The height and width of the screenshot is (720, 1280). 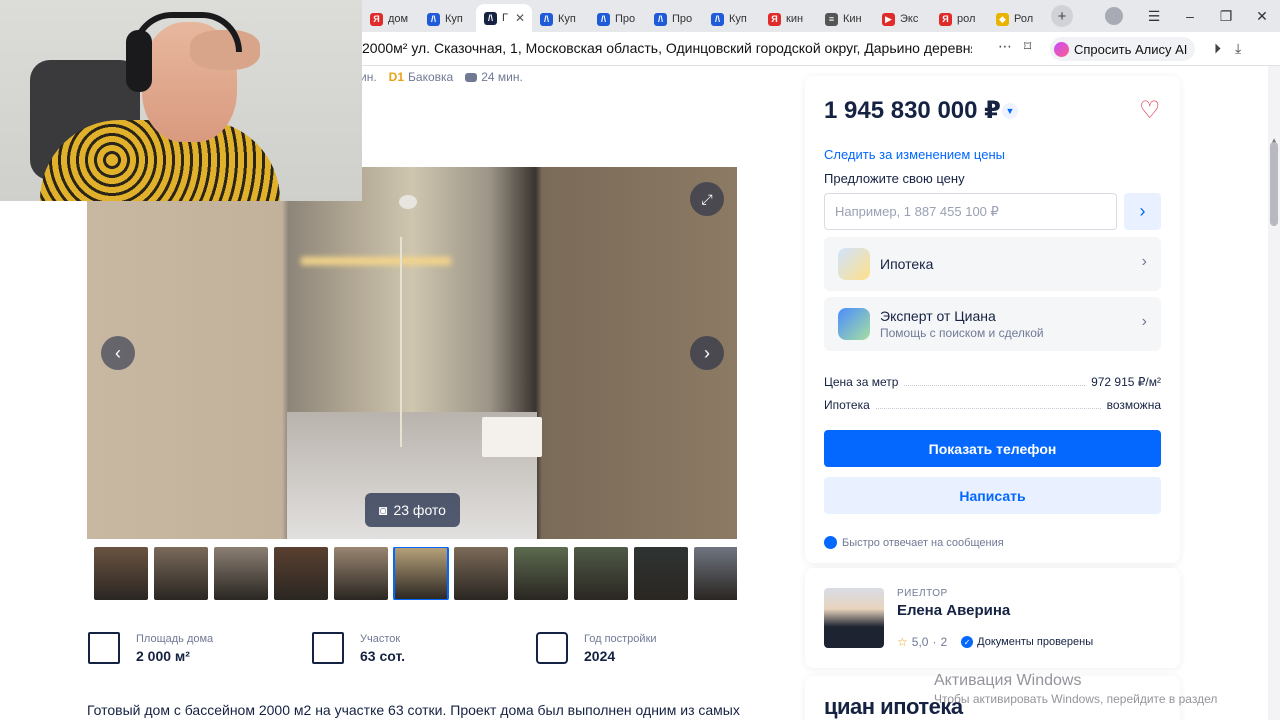 What do you see at coordinates (970, 211) in the screenshot?
I see `suggest-price-input: Например, 1 887 455 100 ₽` at bounding box center [970, 211].